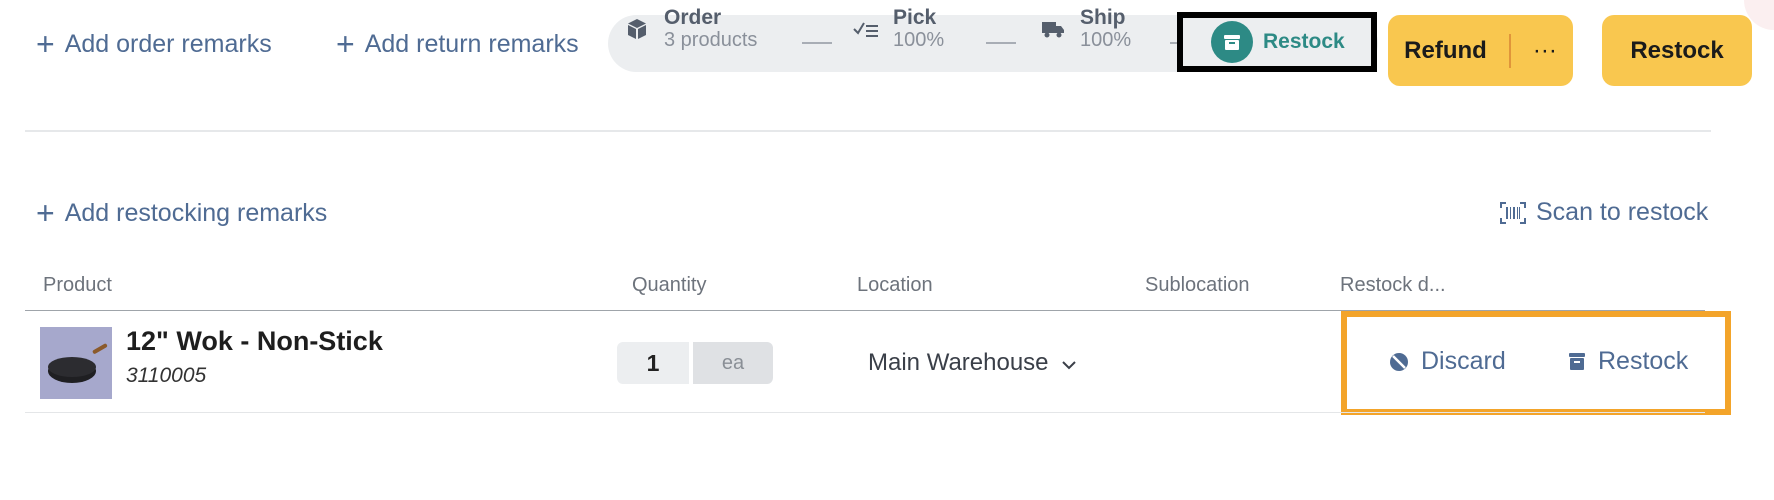 This screenshot has width=1774, height=500. Describe the element at coordinates (1445, 50) in the screenshot. I see `refund-button-label: Refund` at that location.